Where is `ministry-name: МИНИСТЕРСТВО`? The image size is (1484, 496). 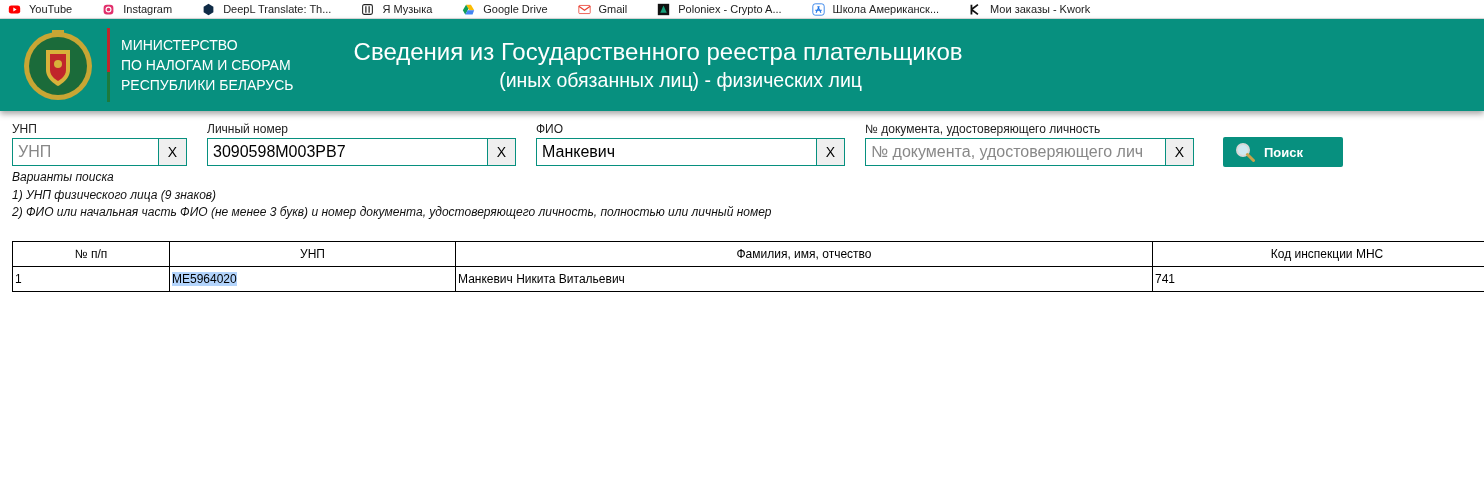 ministry-name: МИНИСТЕРСТВО is located at coordinates (180, 45).